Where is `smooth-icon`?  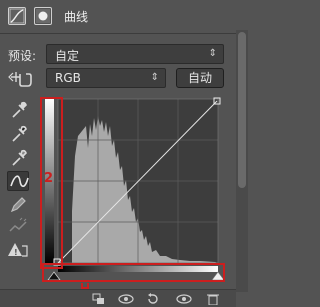 smooth-icon is located at coordinates (18, 227).